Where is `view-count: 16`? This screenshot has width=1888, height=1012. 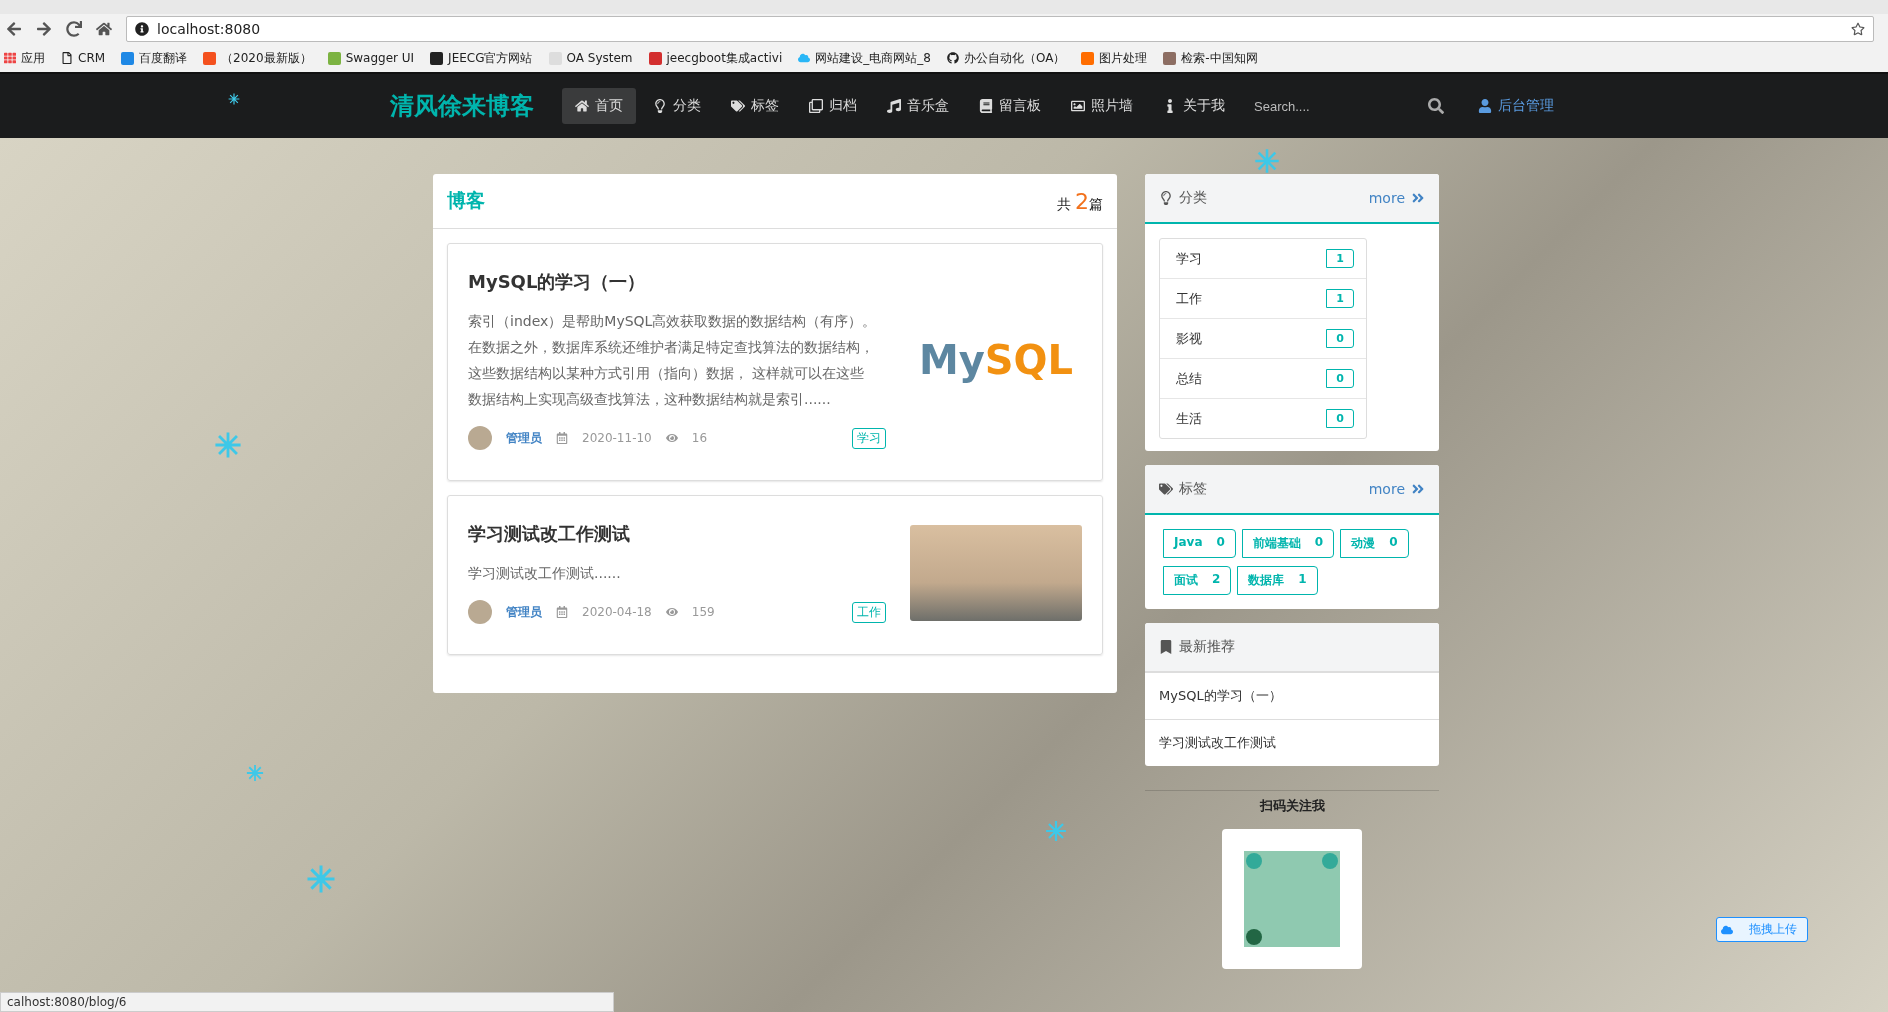 view-count: 16 is located at coordinates (699, 438).